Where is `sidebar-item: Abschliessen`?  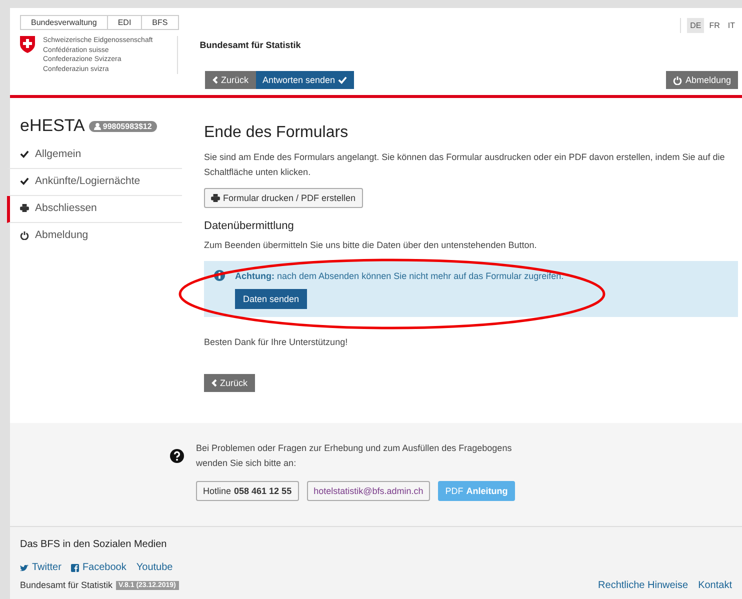 sidebar-item: Abschliessen is located at coordinates (94, 209).